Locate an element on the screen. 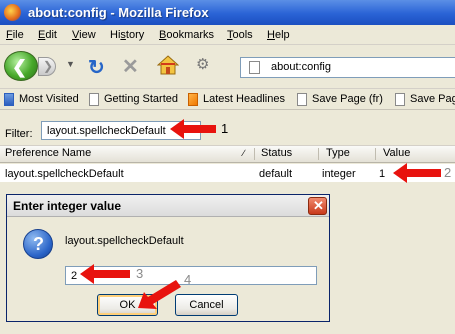 Image resolution: width=455 pixels, height=334 pixels. back-button: ❮ is located at coordinates (21, 66).